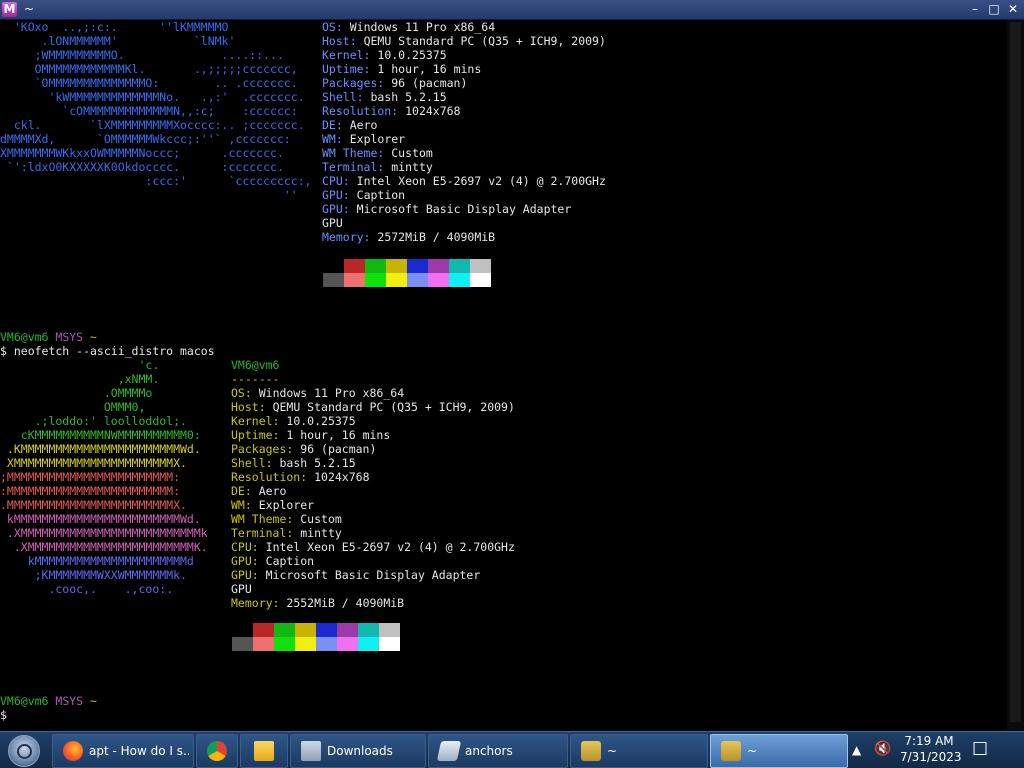  I want to click on ascii-art-line: ;MMMMMMMMMMMMMMMMMMMMMMMM:, so click(90, 477).